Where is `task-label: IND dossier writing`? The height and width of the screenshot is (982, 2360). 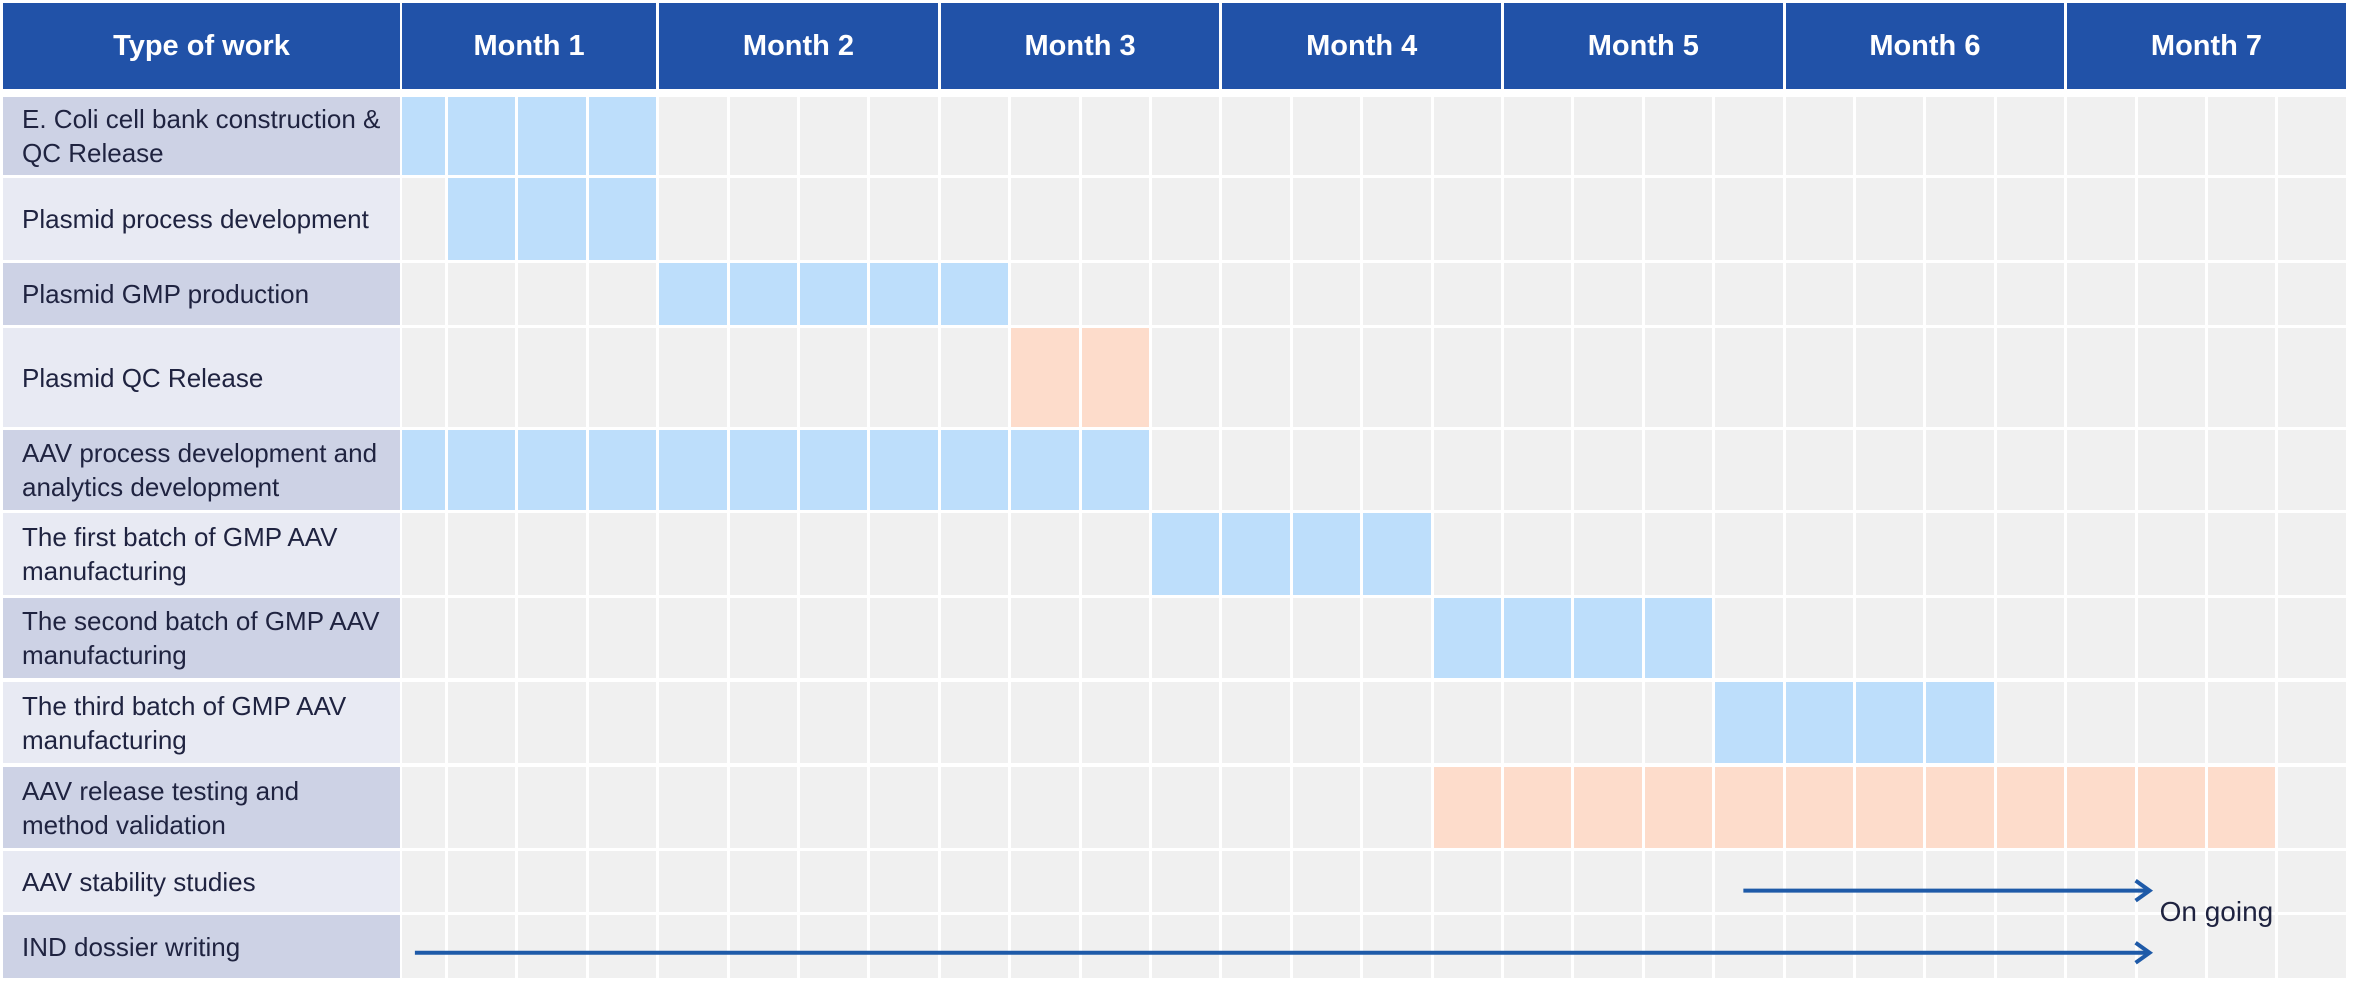 task-label: IND dossier writing is located at coordinates (201, 946).